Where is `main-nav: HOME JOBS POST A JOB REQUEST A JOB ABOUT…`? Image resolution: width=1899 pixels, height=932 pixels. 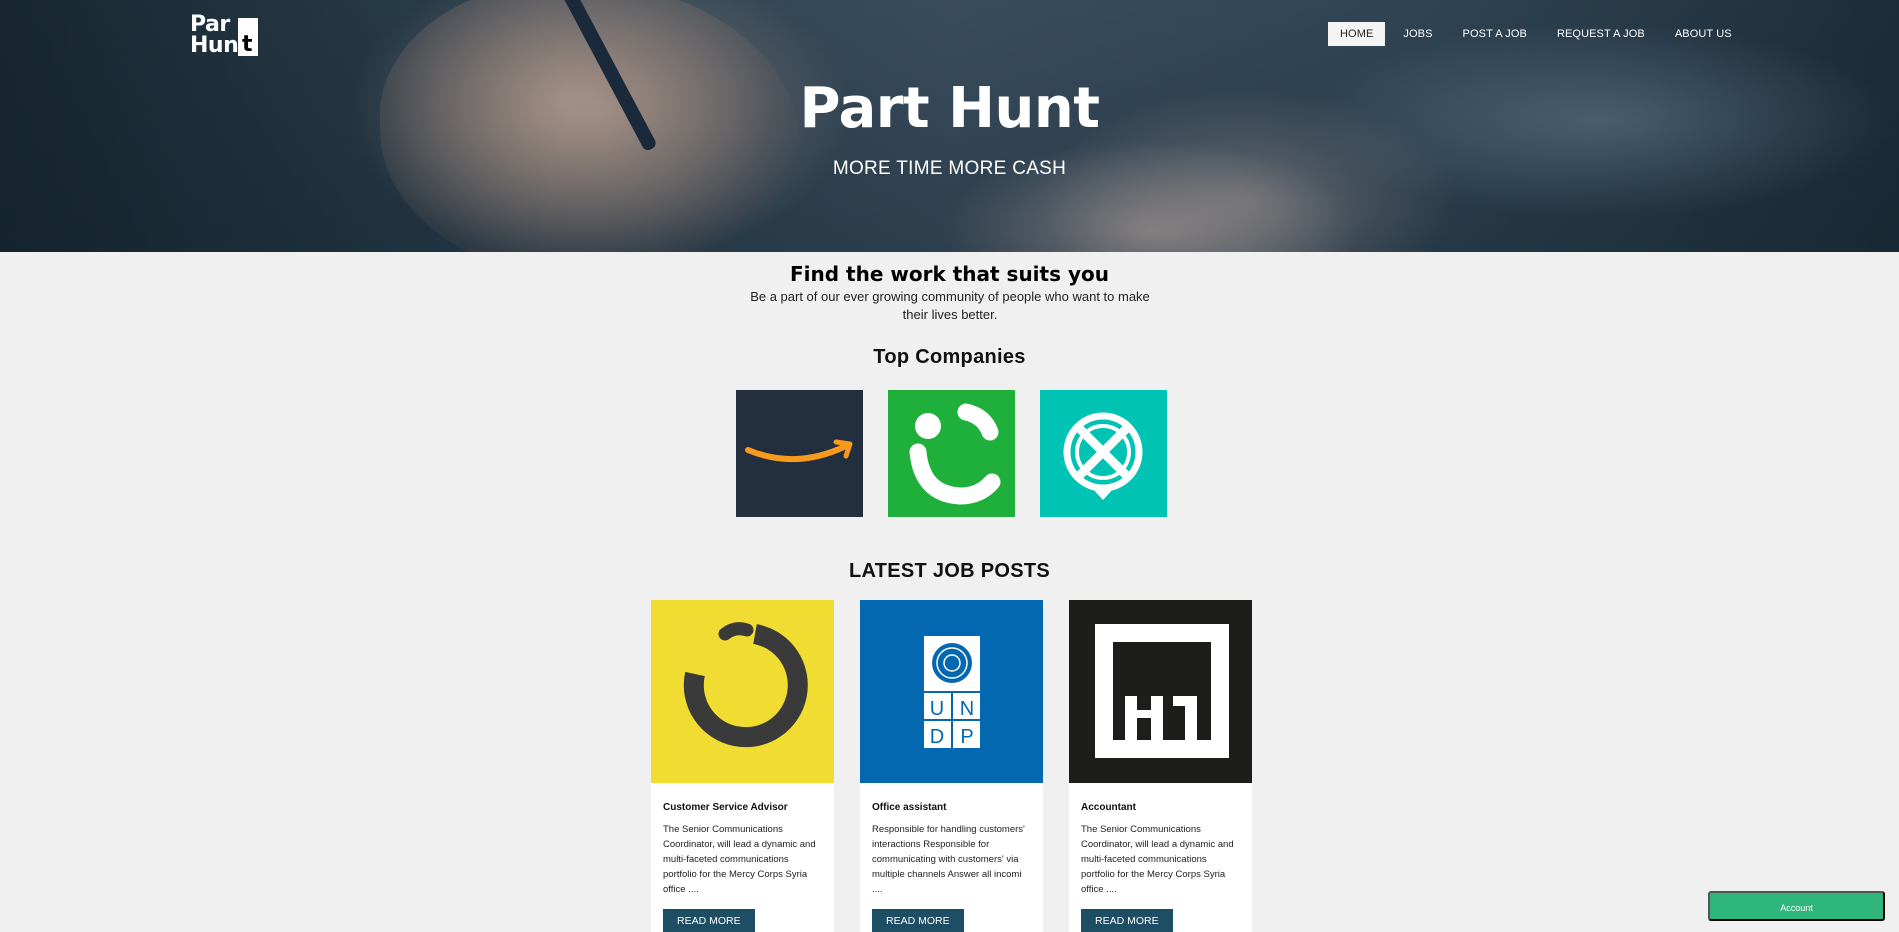
main-nav: HOME JOBS POST A JOB REQUEST A JOB ABOUT… is located at coordinates (1539, 34).